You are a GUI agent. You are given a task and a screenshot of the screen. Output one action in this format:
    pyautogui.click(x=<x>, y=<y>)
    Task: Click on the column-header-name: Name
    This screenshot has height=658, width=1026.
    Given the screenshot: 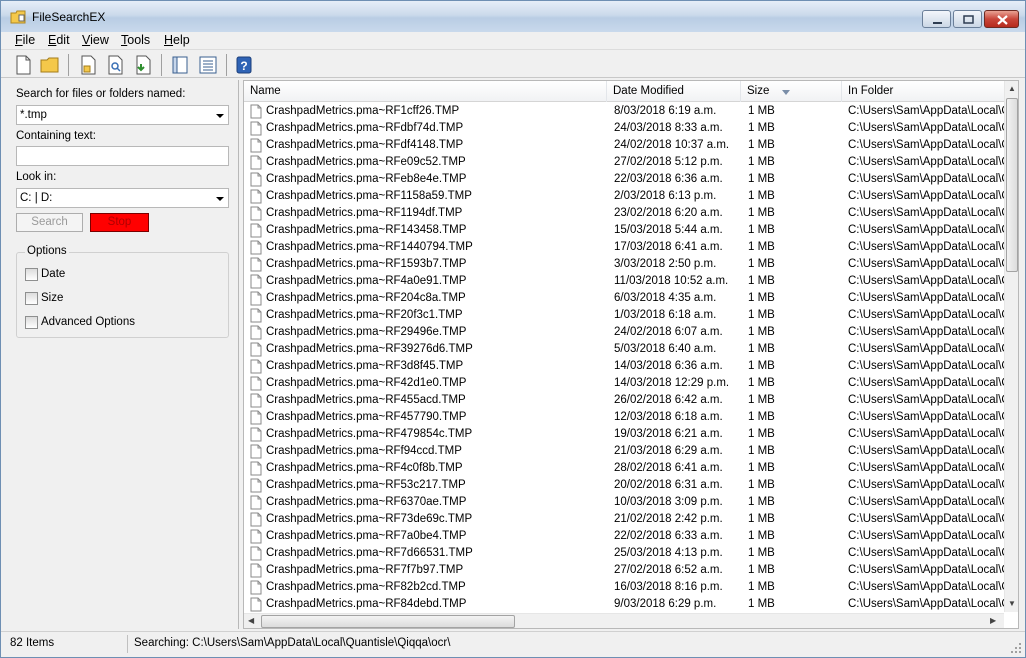 What is the action you would take?
    pyautogui.click(x=425, y=91)
    